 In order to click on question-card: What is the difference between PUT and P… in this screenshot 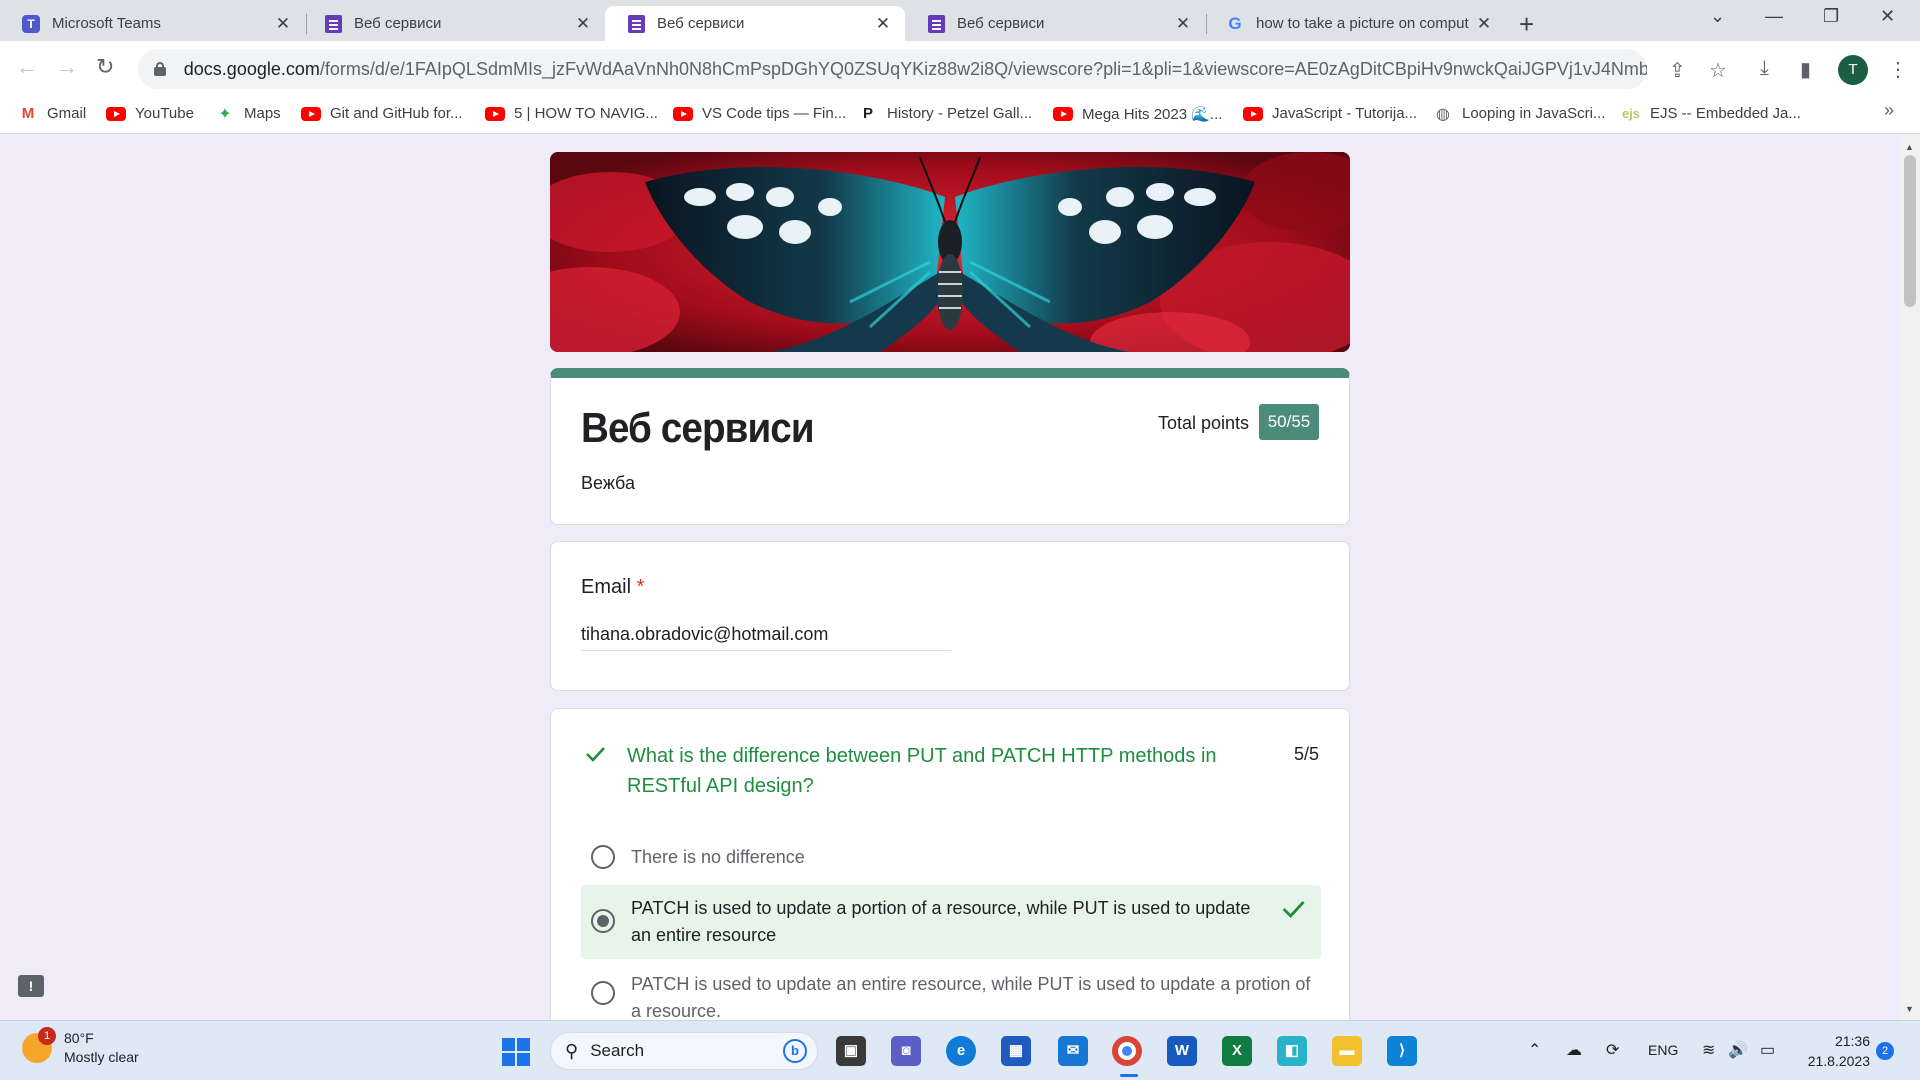, I will do `click(950, 864)`.